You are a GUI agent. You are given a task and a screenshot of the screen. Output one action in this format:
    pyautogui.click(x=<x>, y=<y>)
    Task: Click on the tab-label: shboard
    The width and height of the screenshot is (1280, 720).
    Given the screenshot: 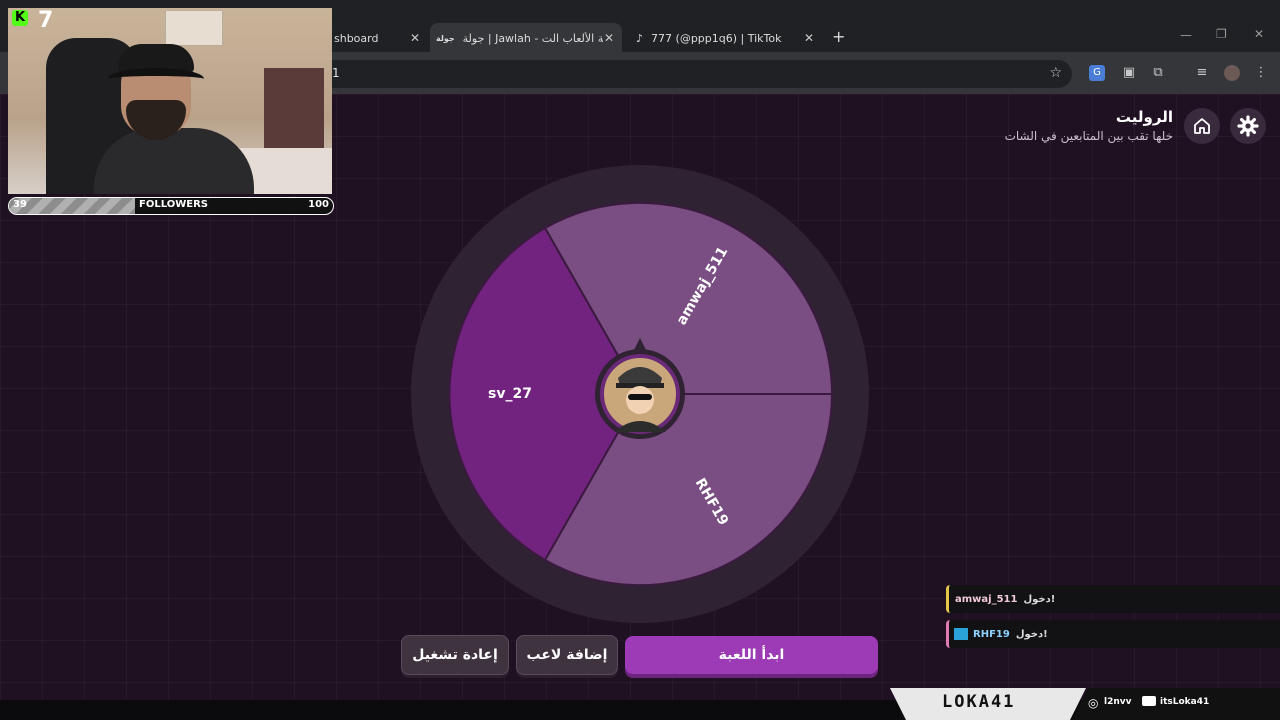 What is the action you would take?
    pyautogui.click(x=356, y=38)
    